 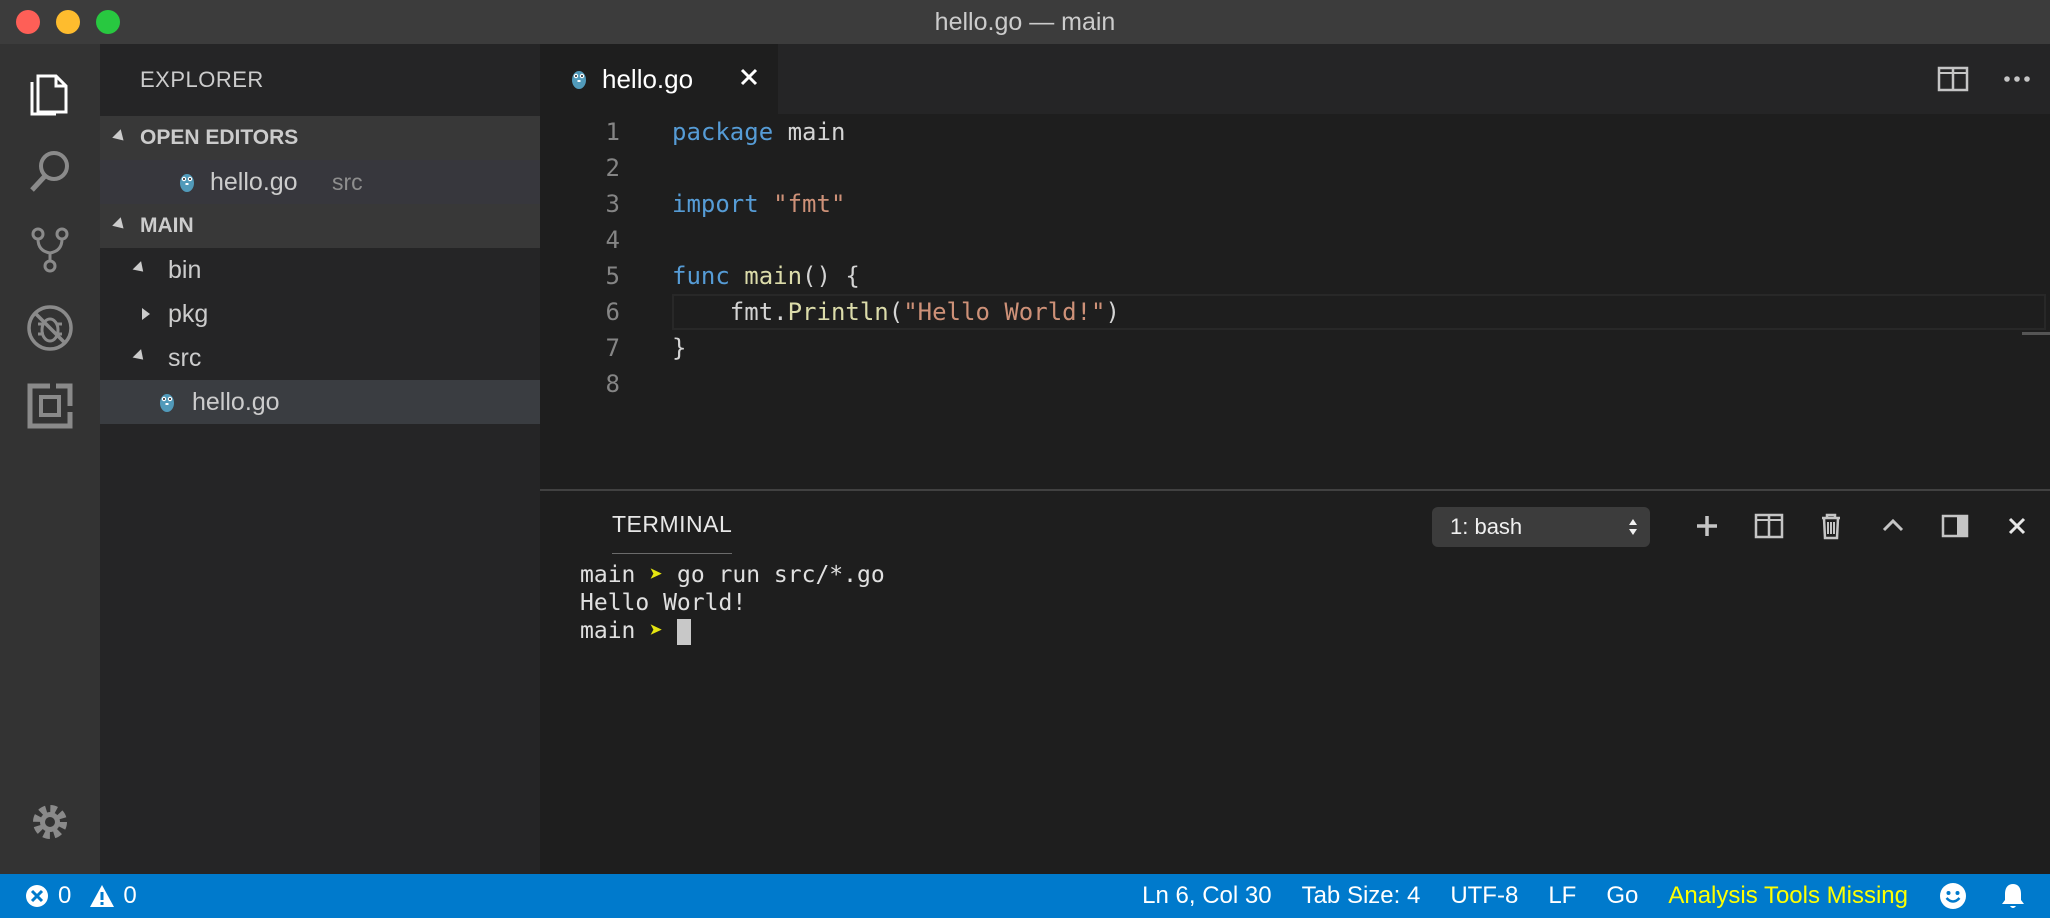 I want to click on editor-actions, so click(x=1985, y=79).